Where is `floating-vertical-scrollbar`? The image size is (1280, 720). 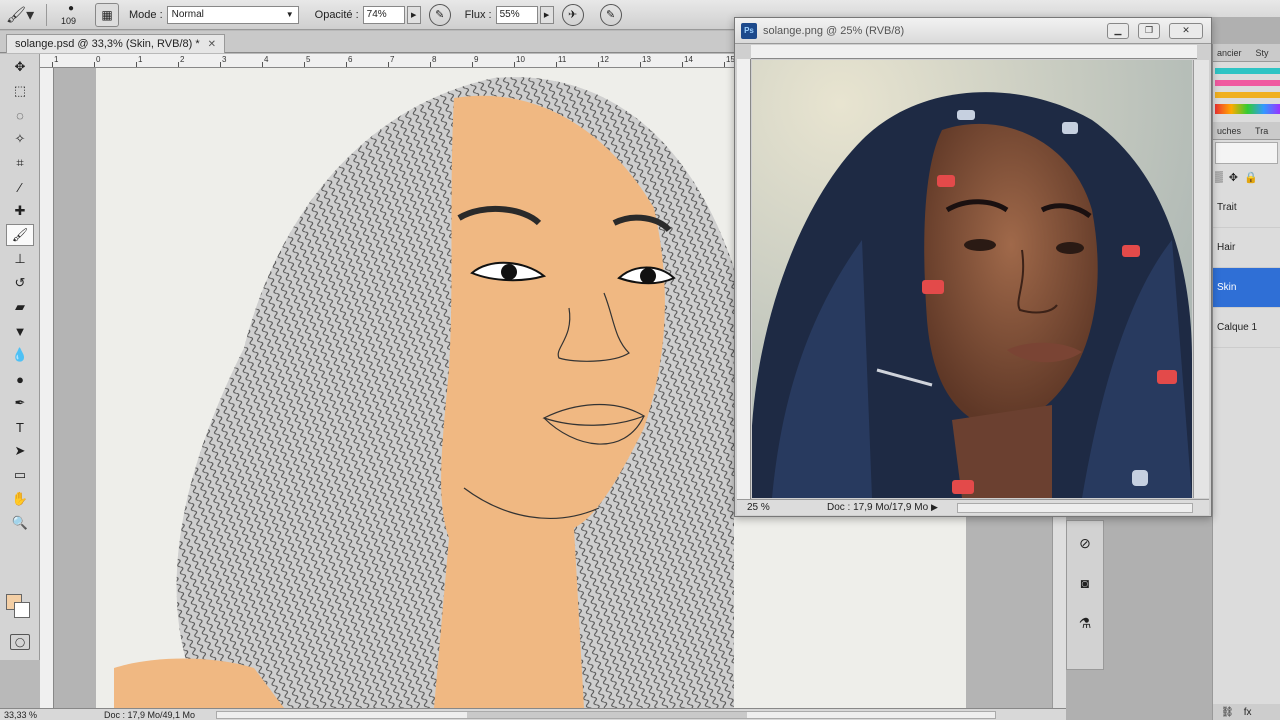
floating-vertical-scrollbar is located at coordinates (1201, 279).